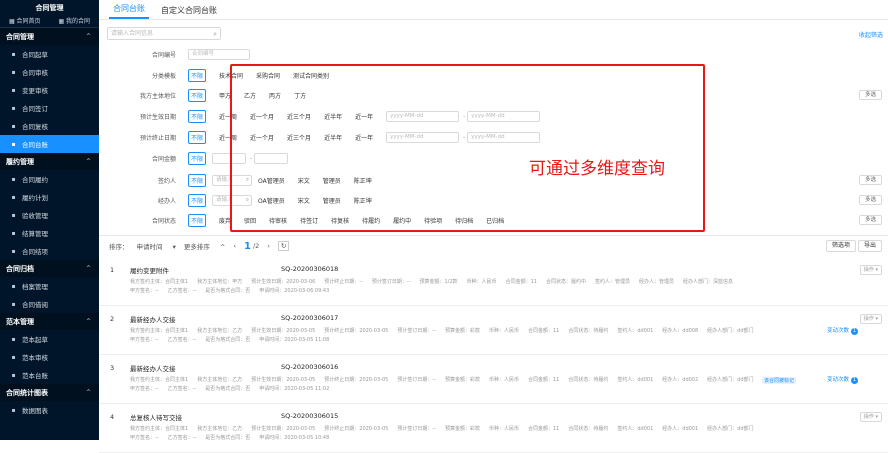 This screenshot has width=888, height=453. What do you see at coordinates (49, 304) in the screenshot?
I see `sidebar-item-2-1: ▪ 合同借阅` at bounding box center [49, 304].